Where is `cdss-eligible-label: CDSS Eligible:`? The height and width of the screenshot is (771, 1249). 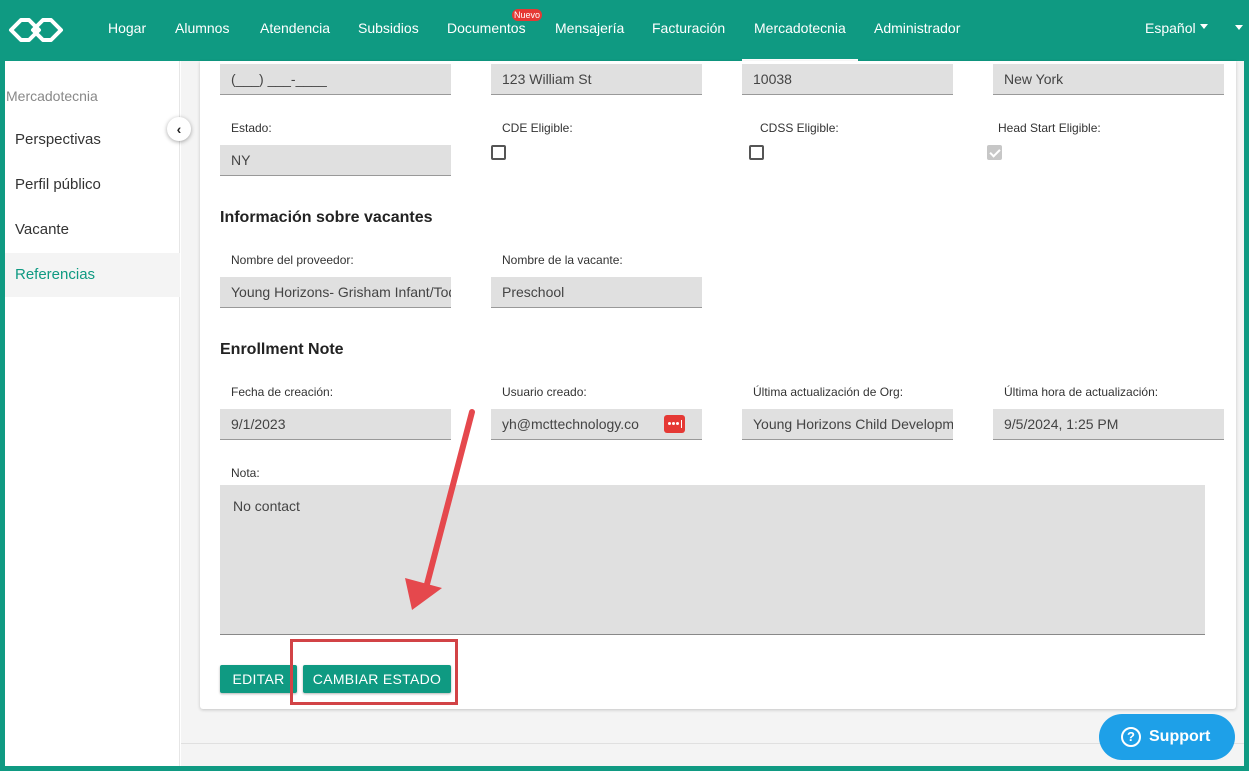
cdss-eligible-label: CDSS Eligible: is located at coordinates (799, 128).